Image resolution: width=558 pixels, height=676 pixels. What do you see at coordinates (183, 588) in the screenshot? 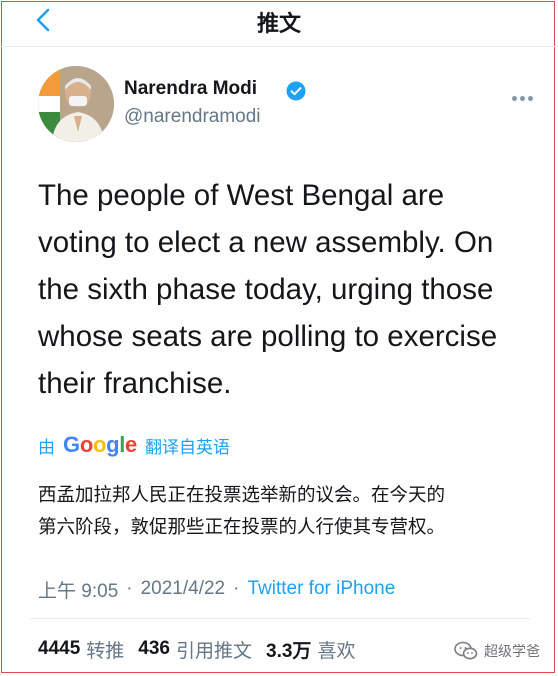
I see `tweet-date: 2021/4/22` at bounding box center [183, 588].